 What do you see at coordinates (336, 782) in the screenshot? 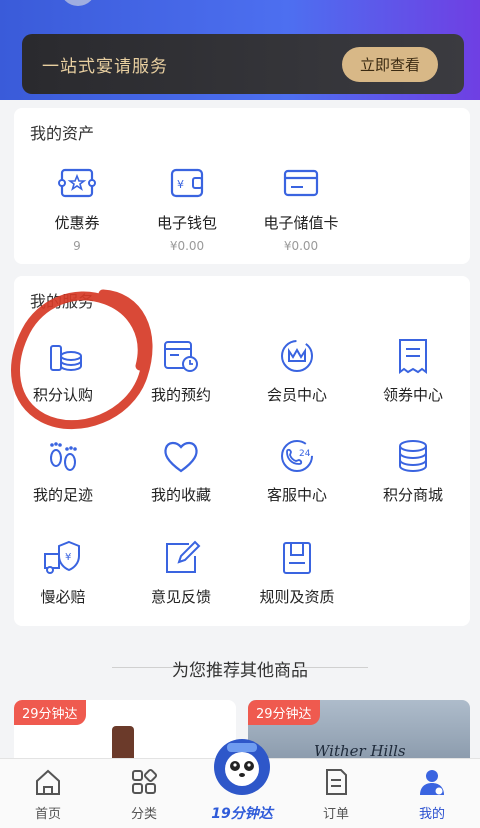
I see `order-icon` at bounding box center [336, 782].